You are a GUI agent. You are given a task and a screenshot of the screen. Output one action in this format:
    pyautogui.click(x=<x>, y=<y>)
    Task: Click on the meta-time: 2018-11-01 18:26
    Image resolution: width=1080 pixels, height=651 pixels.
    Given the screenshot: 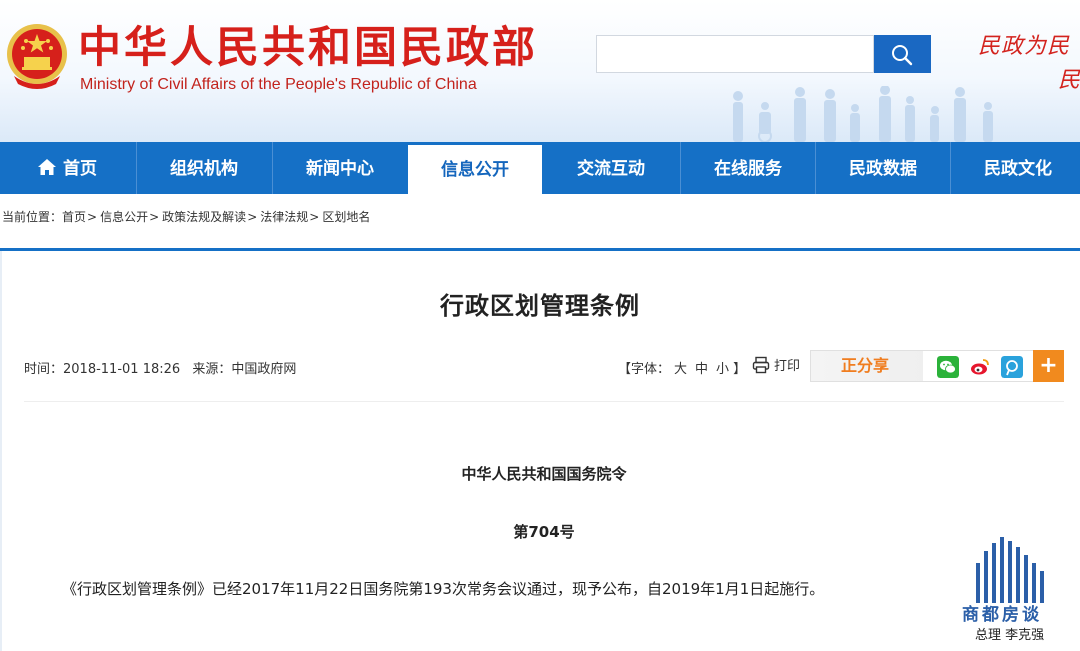 What is the action you would take?
    pyautogui.click(x=122, y=369)
    